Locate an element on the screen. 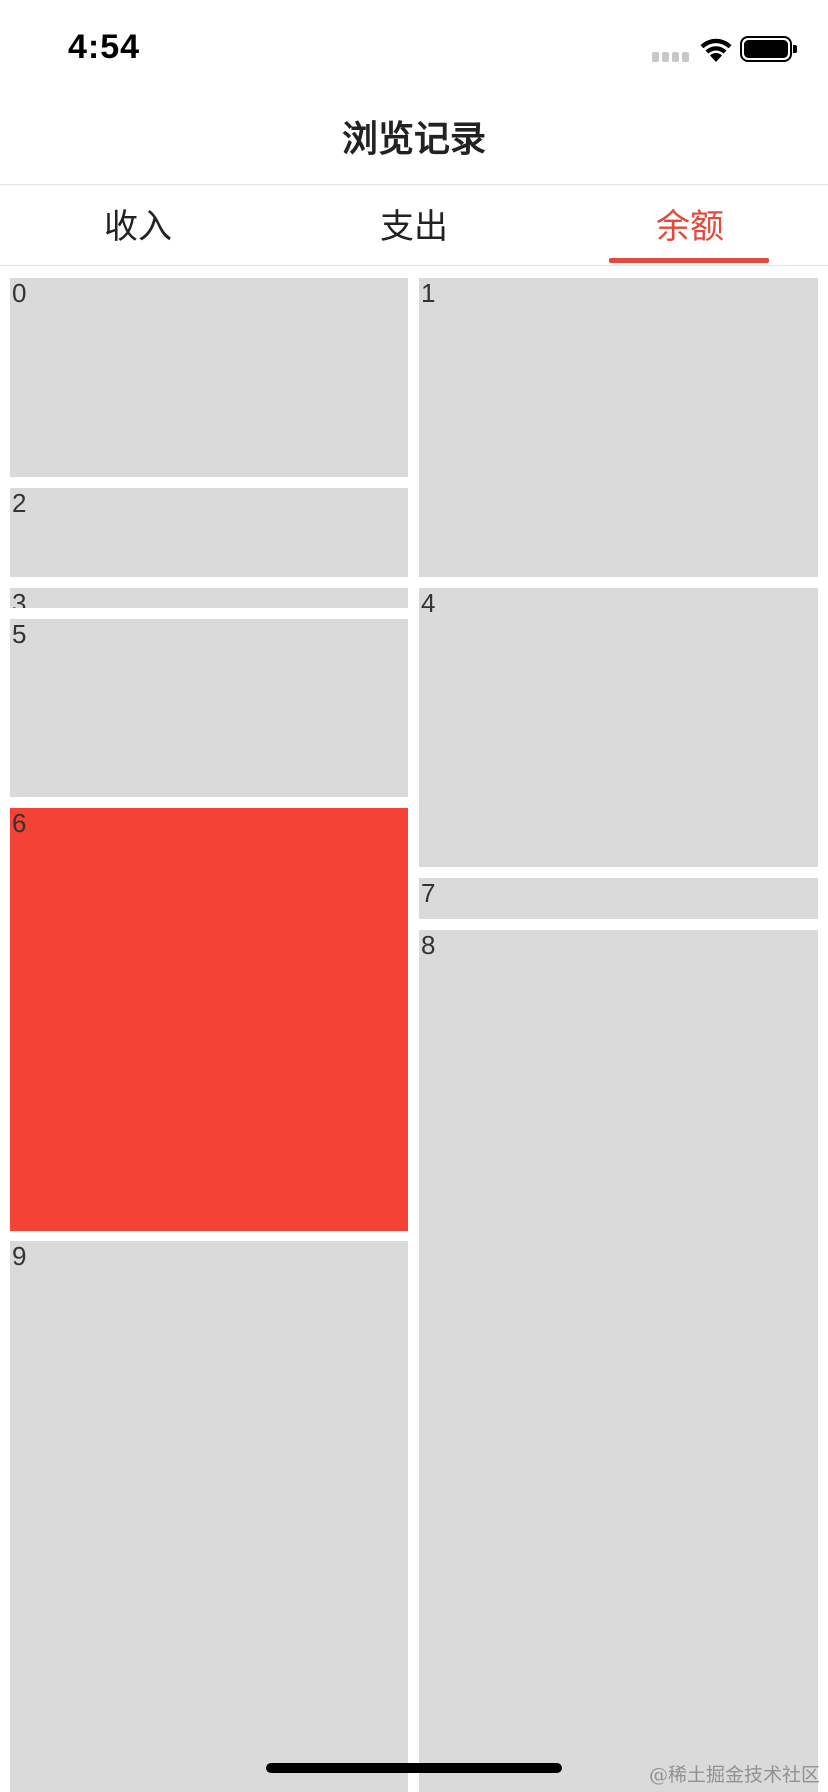 Image resolution: width=828 pixels, height=1792 pixels. battery-icon is located at coordinates (768, 49).